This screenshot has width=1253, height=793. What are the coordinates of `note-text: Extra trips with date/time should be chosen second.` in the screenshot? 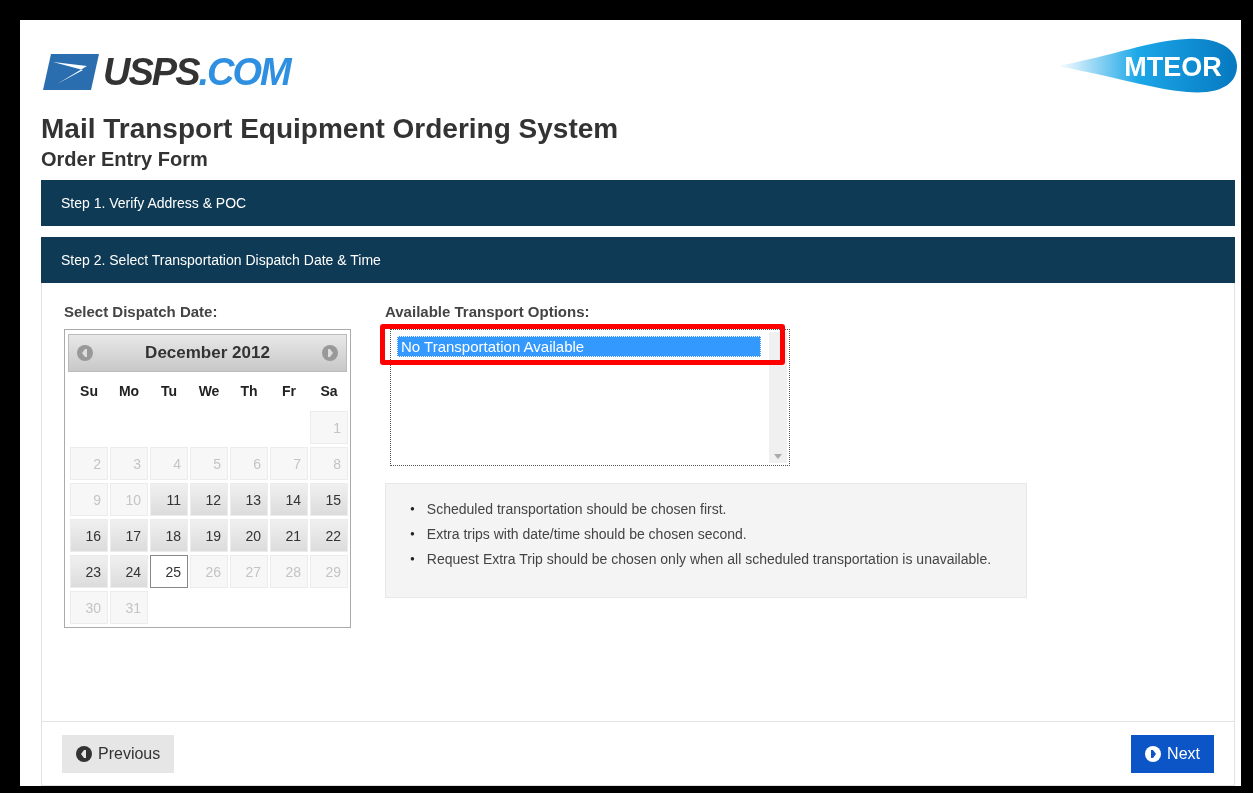 It's located at (586, 534).